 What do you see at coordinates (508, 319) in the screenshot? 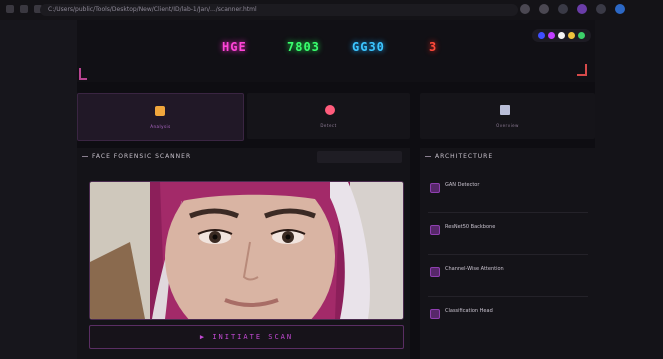
I see `architecture-item: Classification Head` at bounding box center [508, 319].